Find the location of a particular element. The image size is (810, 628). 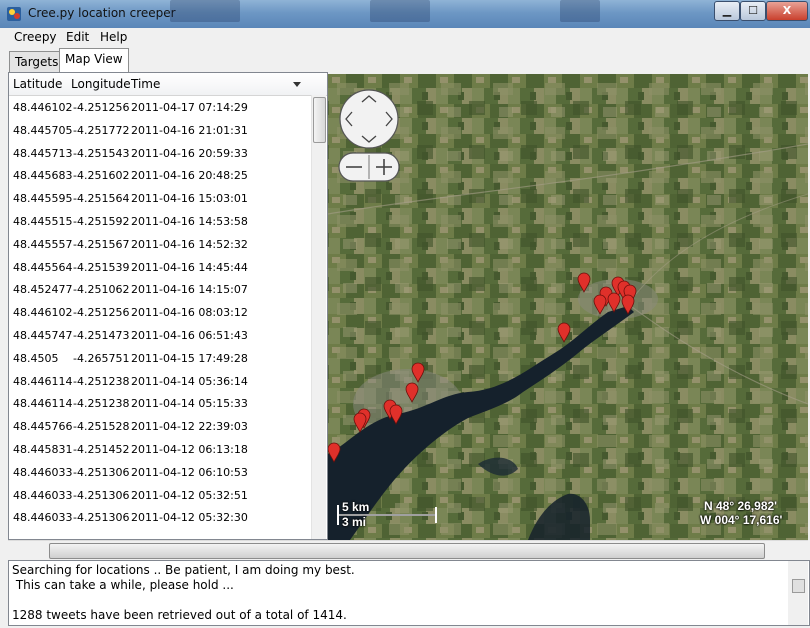

minimize-button: ▁ is located at coordinates (727, 11).